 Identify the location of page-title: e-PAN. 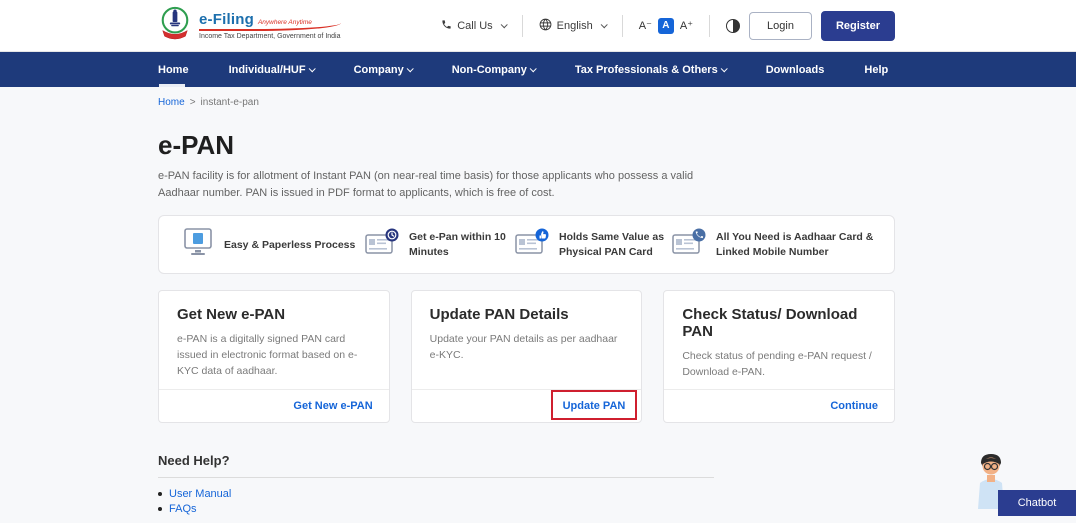
(196, 145).